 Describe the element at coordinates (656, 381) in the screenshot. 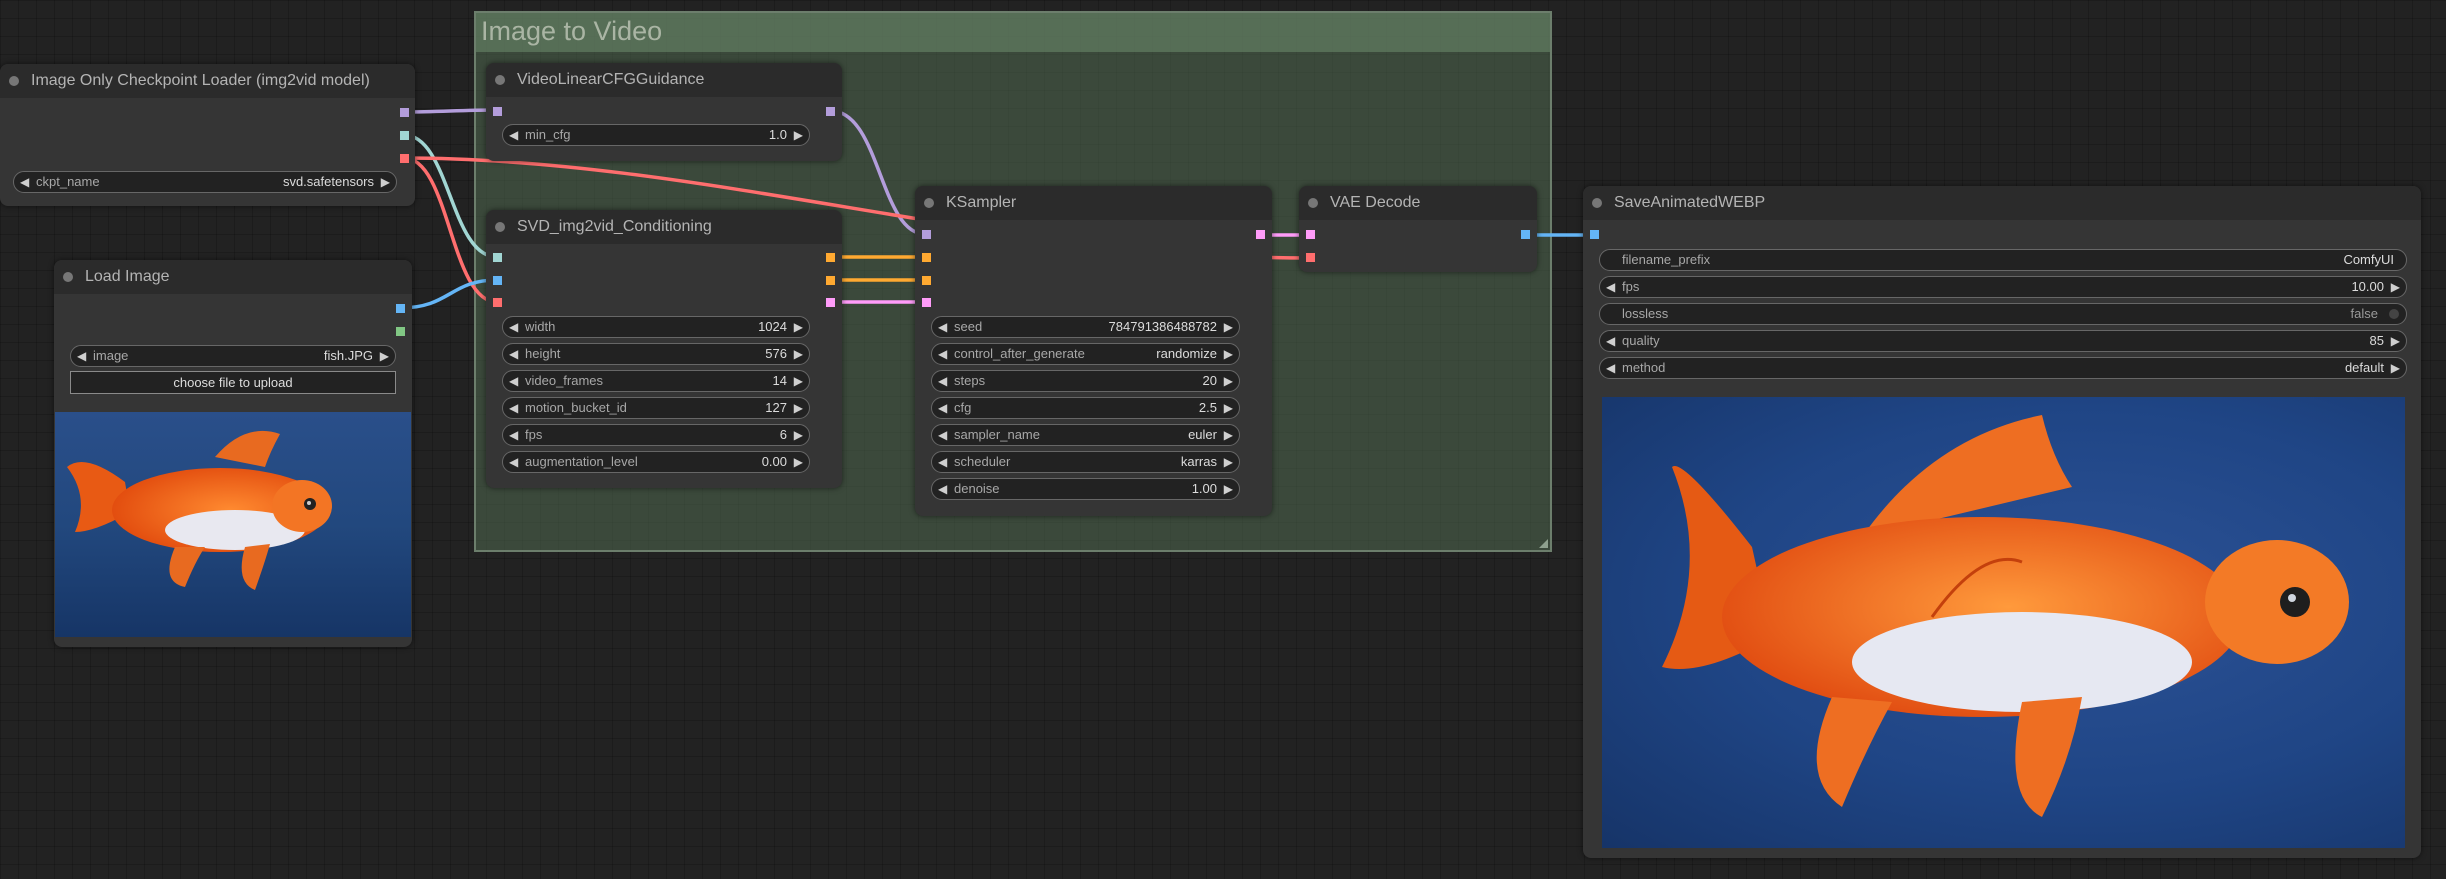

I see `widget-video-frames: ◀ video_frames 14 ▶` at that location.